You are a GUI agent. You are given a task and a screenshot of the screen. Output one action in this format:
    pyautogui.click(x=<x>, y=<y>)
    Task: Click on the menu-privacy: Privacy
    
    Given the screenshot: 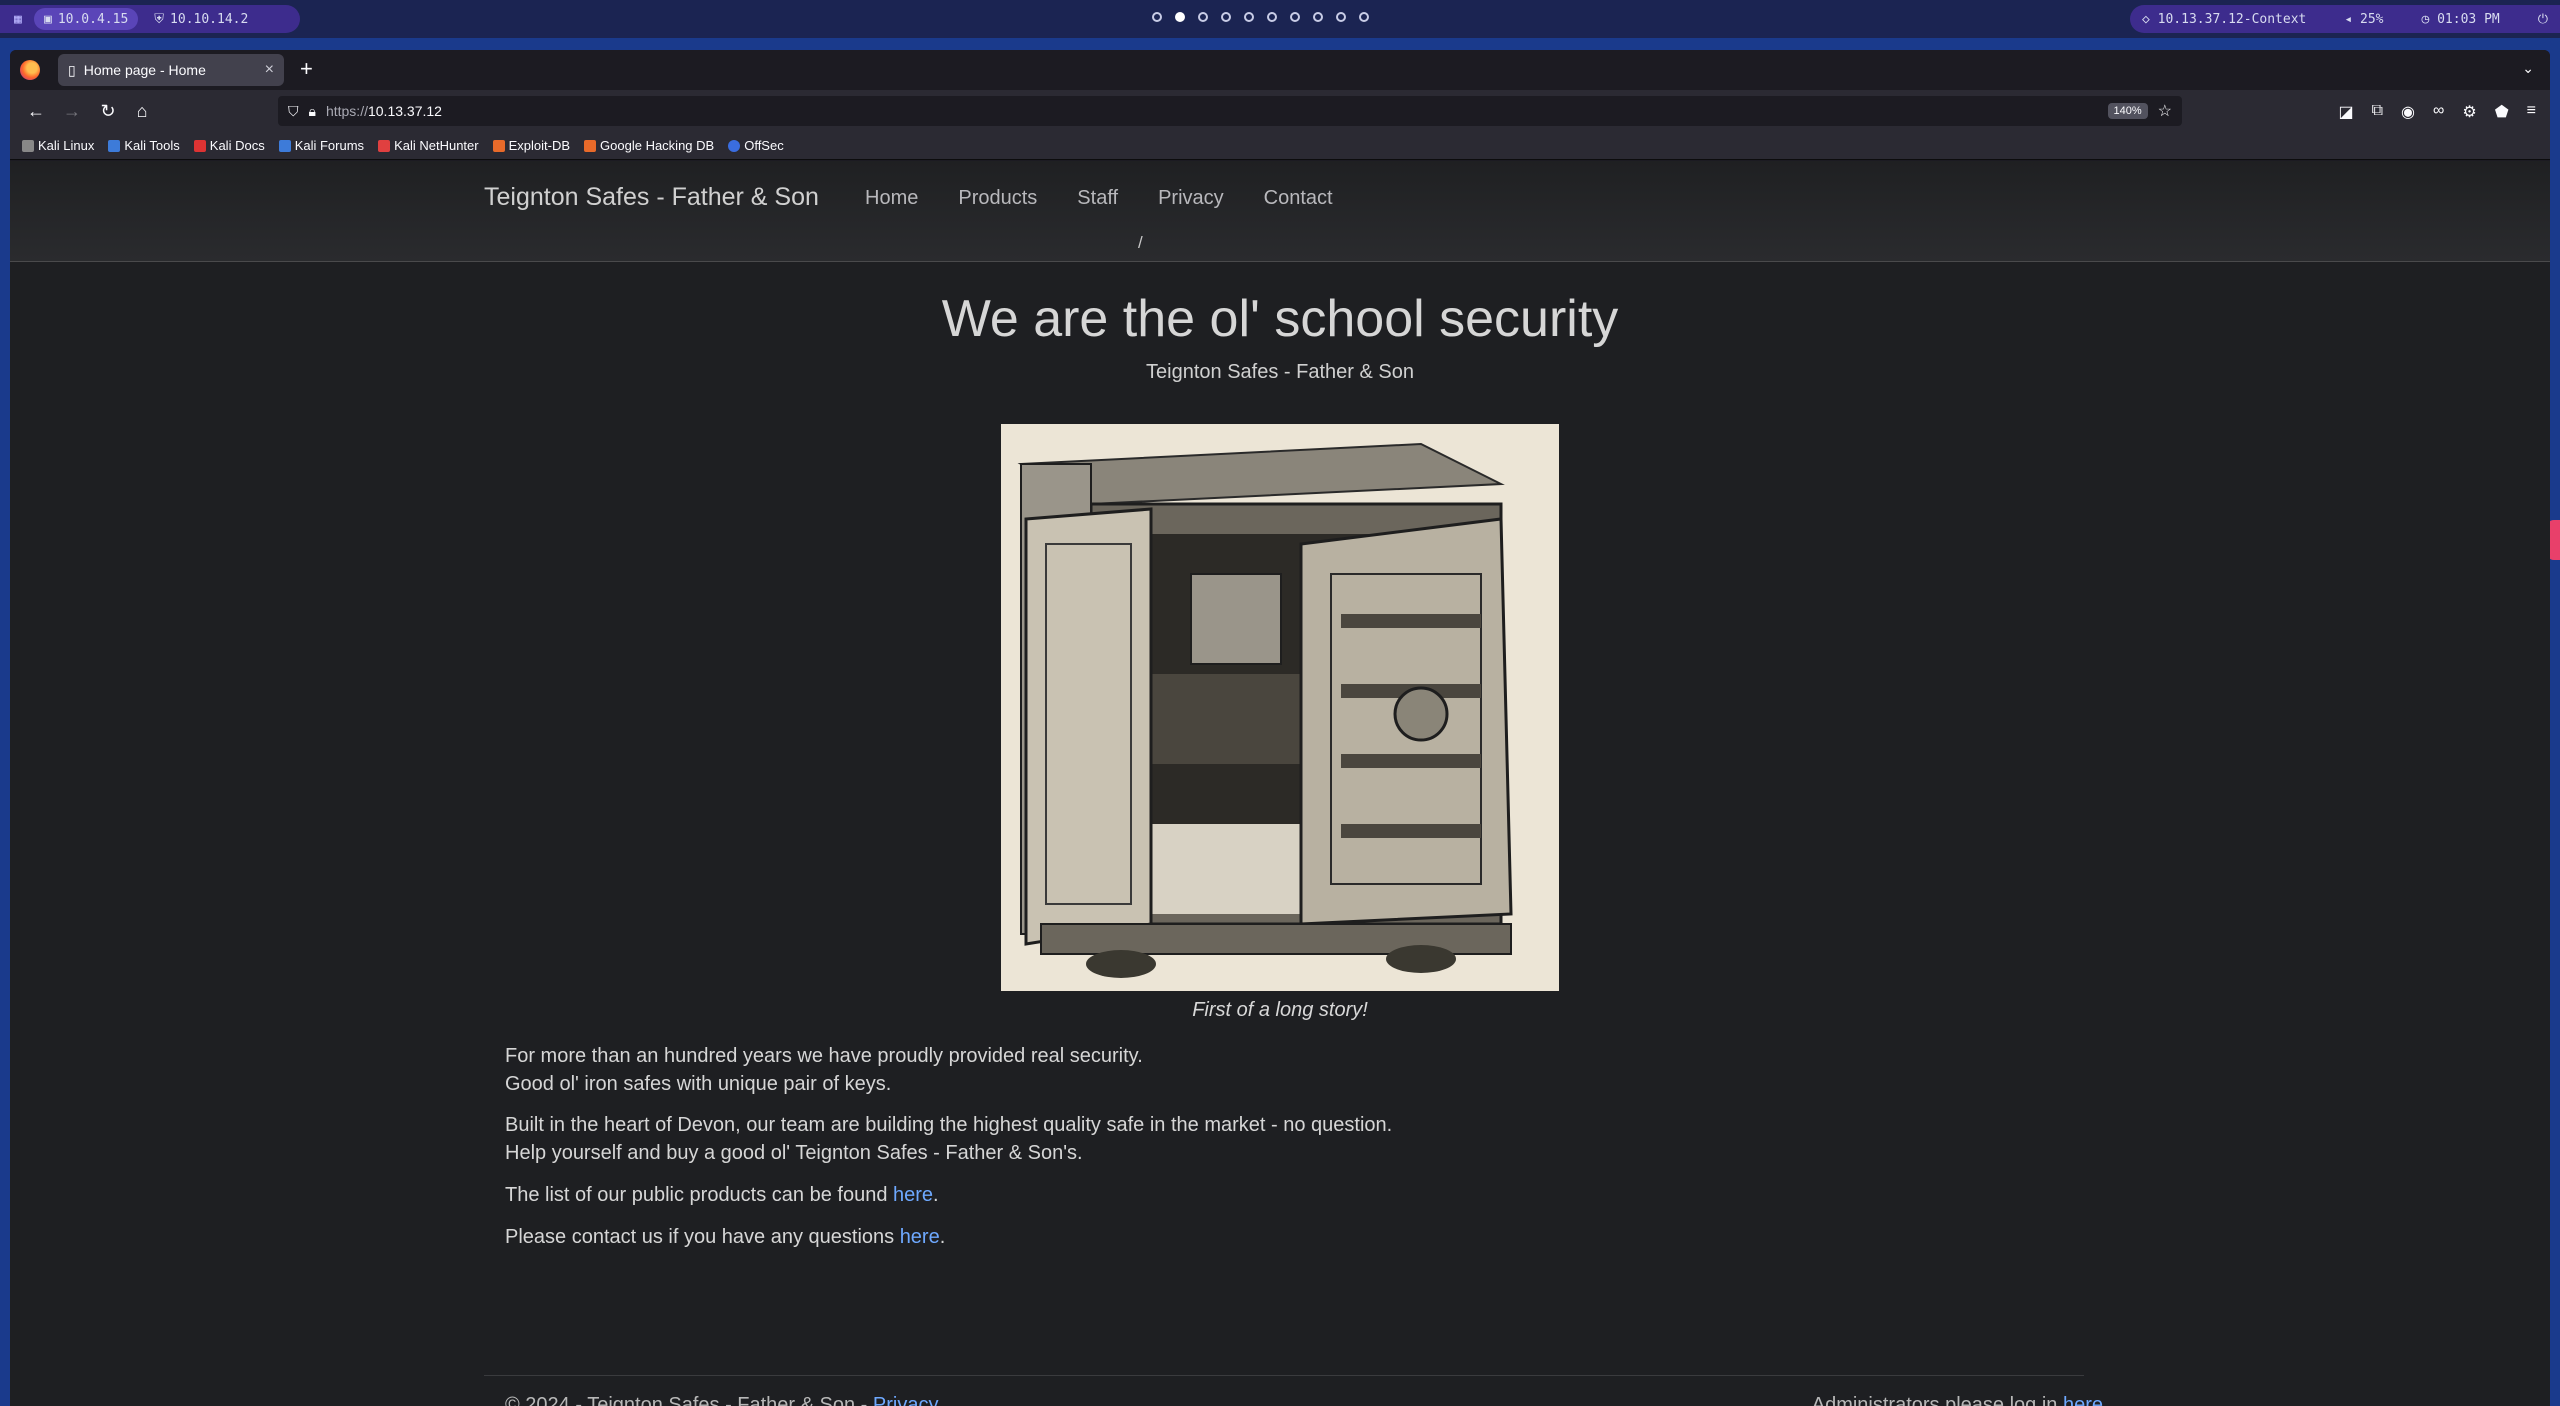 What is the action you would take?
    pyautogui.click(x=1191, y=198)
    